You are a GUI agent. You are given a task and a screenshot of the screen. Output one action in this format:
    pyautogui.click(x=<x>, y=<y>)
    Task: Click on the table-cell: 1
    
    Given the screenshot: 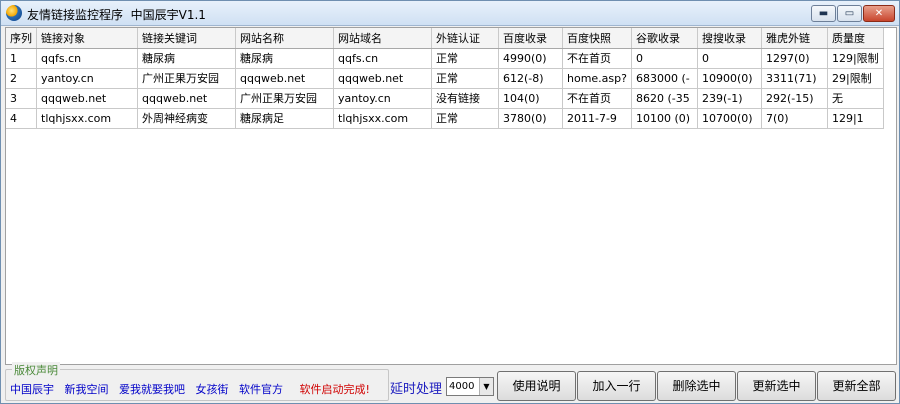 What is the action you would take?
    pyautogui.click(x=21, y=58)
    